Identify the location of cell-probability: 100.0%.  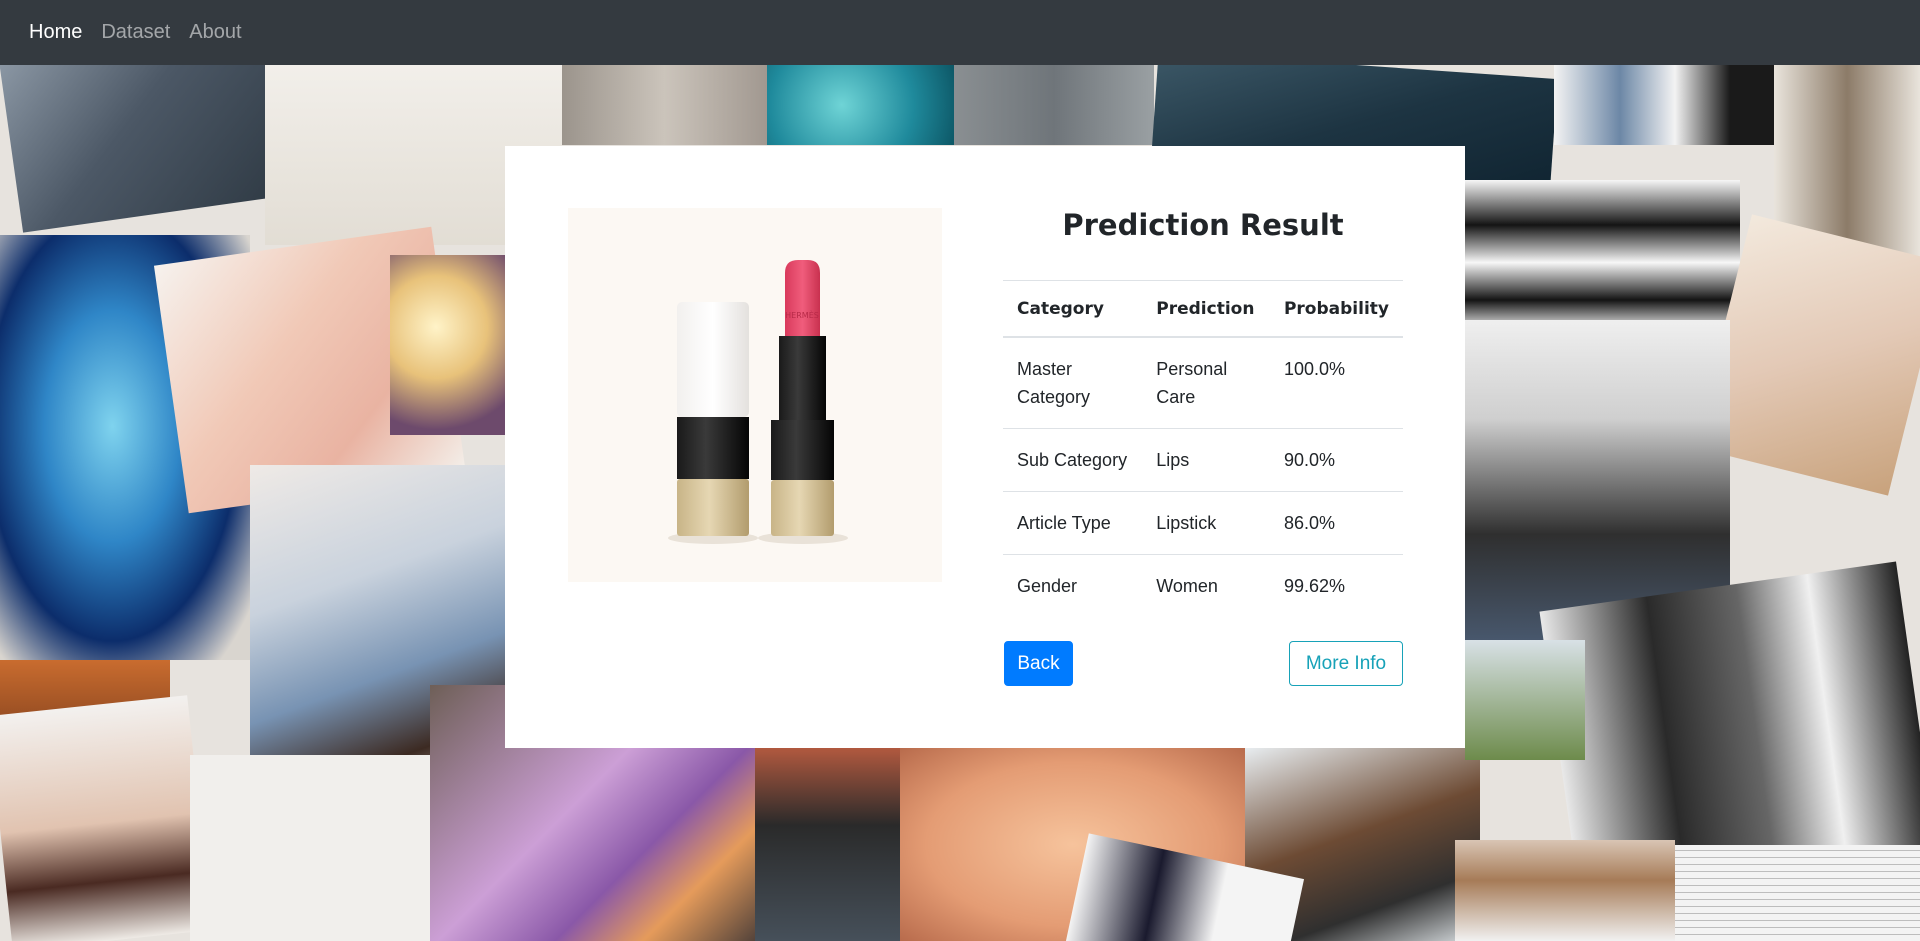
(1336, 382).